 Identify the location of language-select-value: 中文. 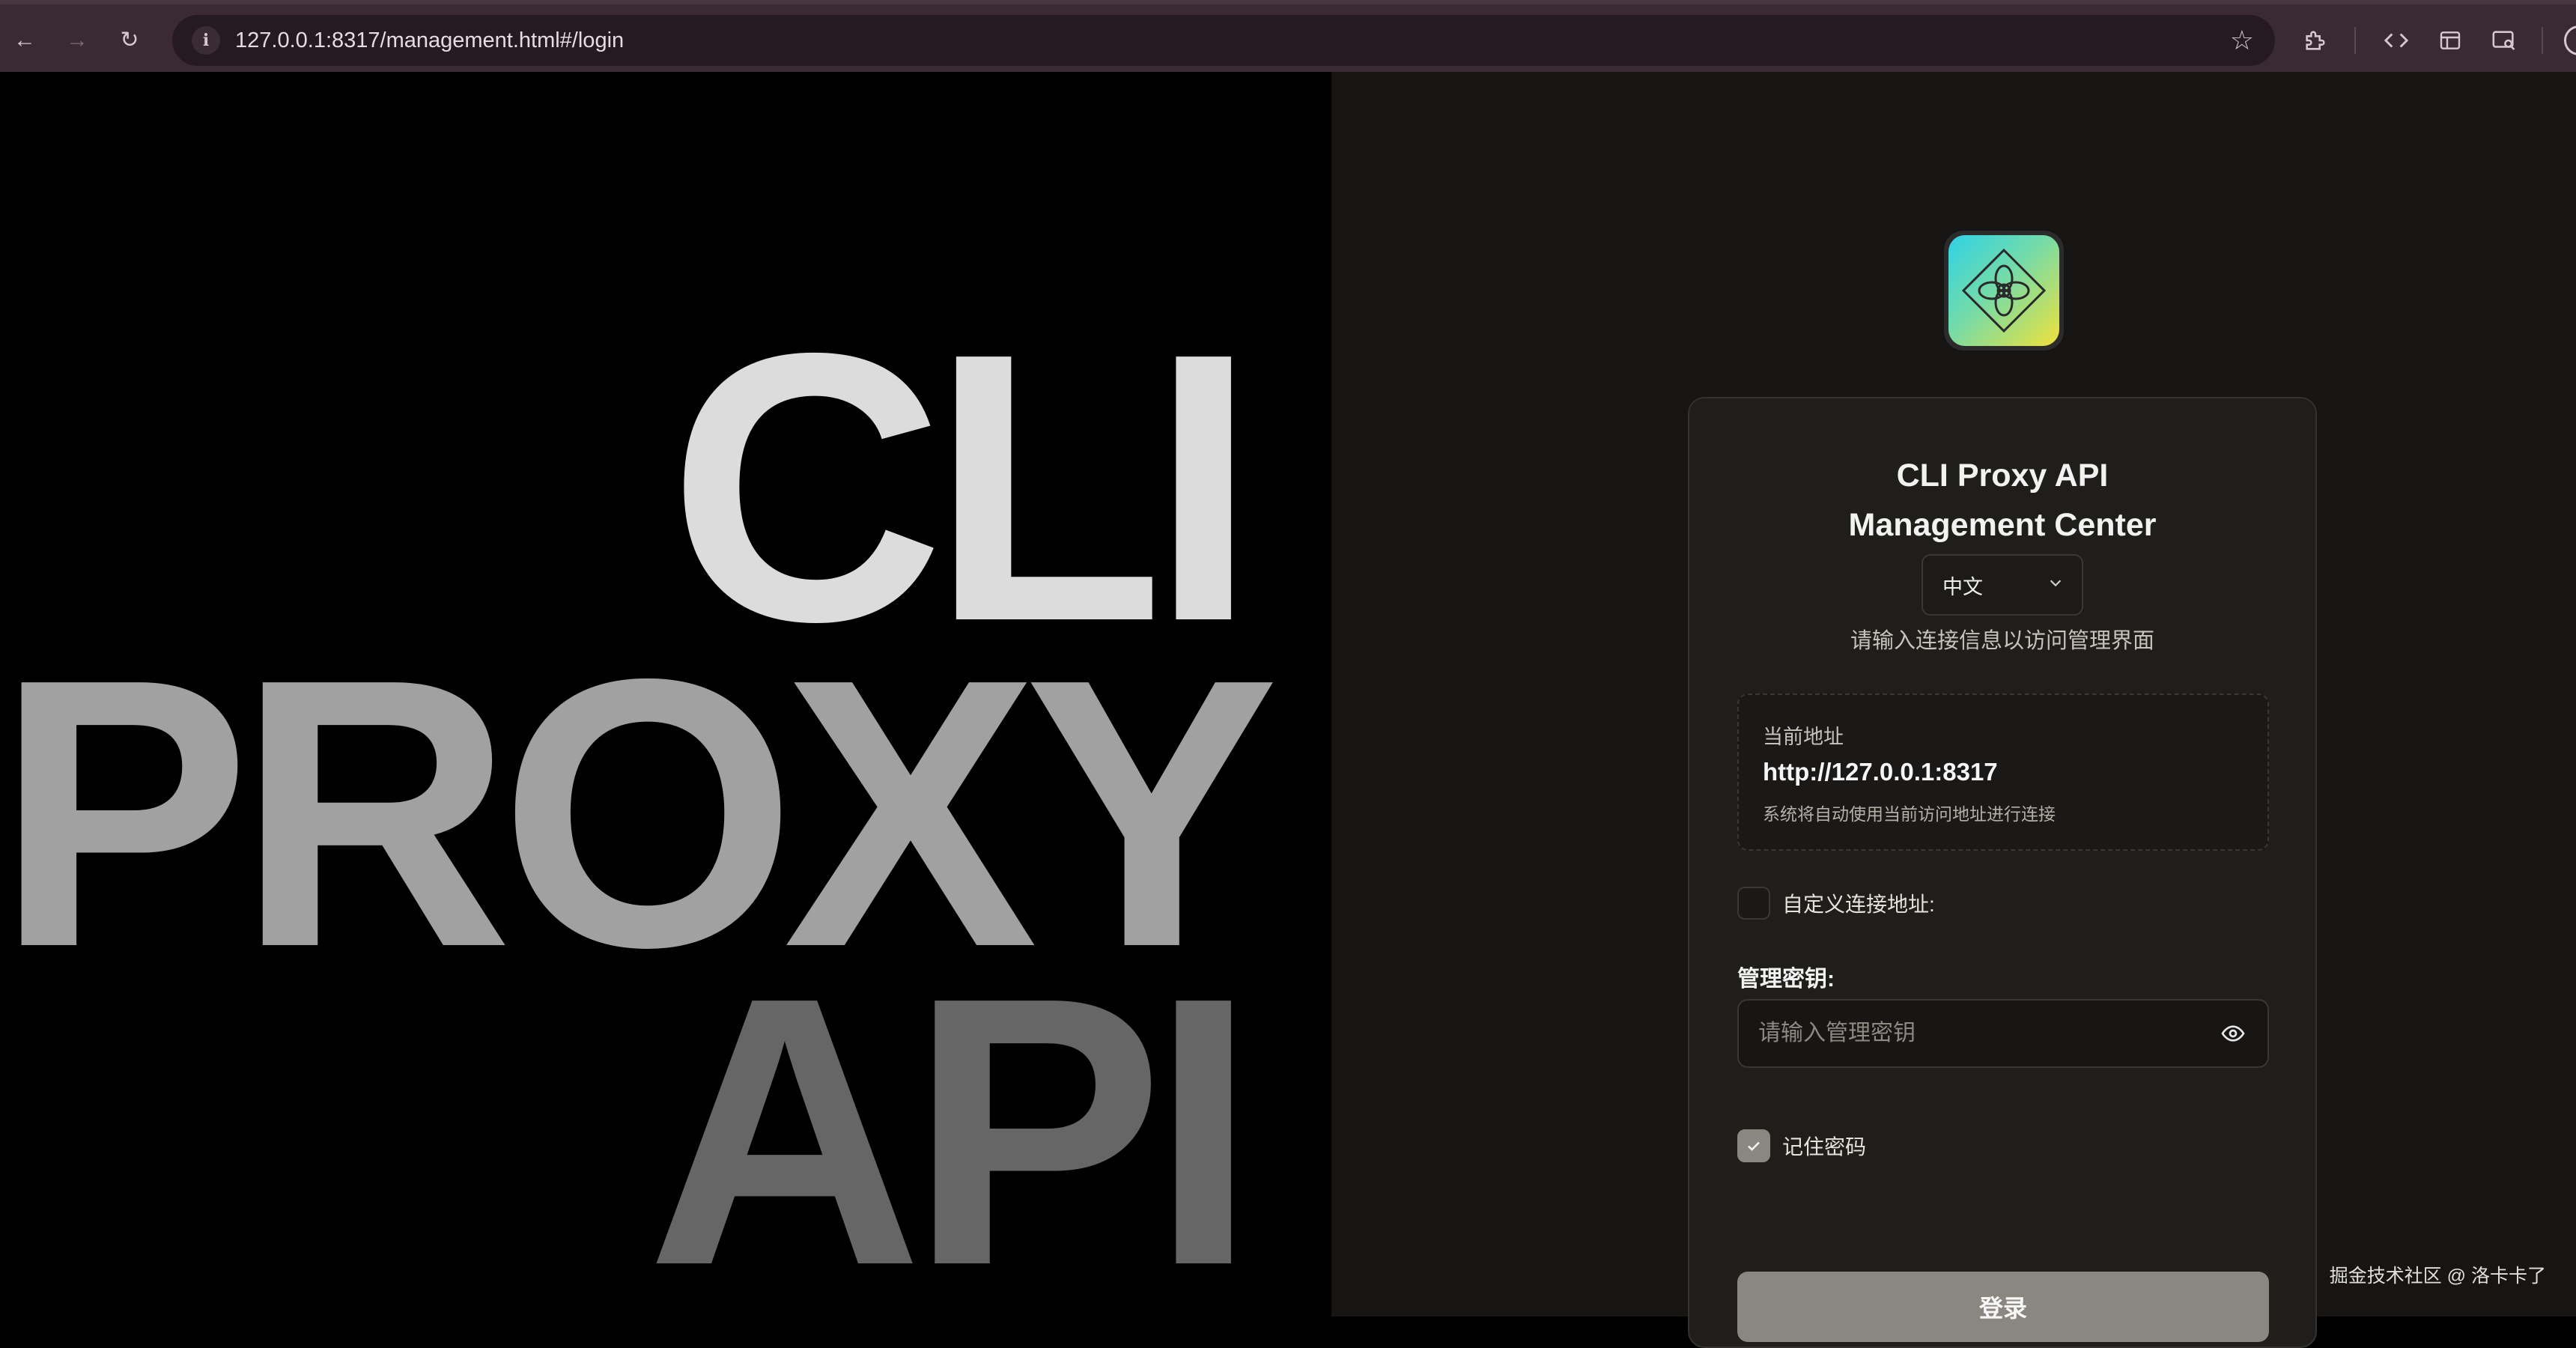
(1962, 586).